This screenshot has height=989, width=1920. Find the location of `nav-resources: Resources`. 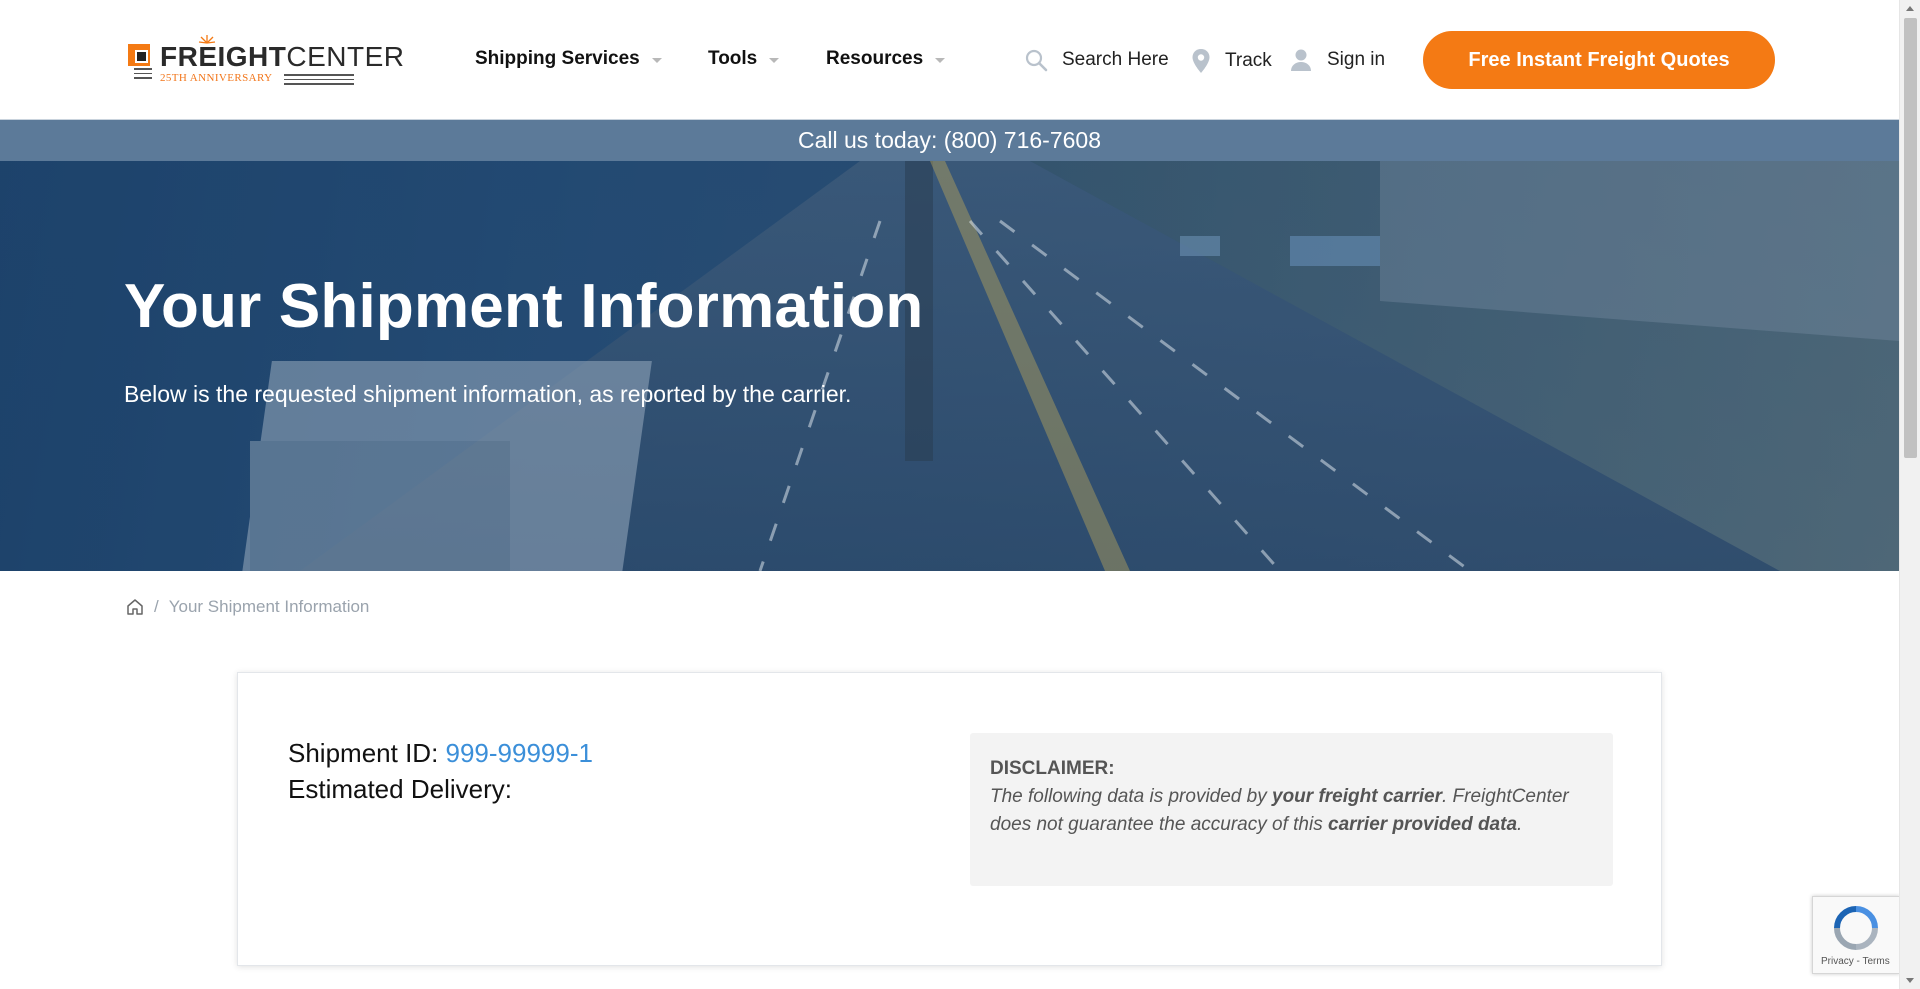

nav-resources: Resources is located at coordinates (886, 59).